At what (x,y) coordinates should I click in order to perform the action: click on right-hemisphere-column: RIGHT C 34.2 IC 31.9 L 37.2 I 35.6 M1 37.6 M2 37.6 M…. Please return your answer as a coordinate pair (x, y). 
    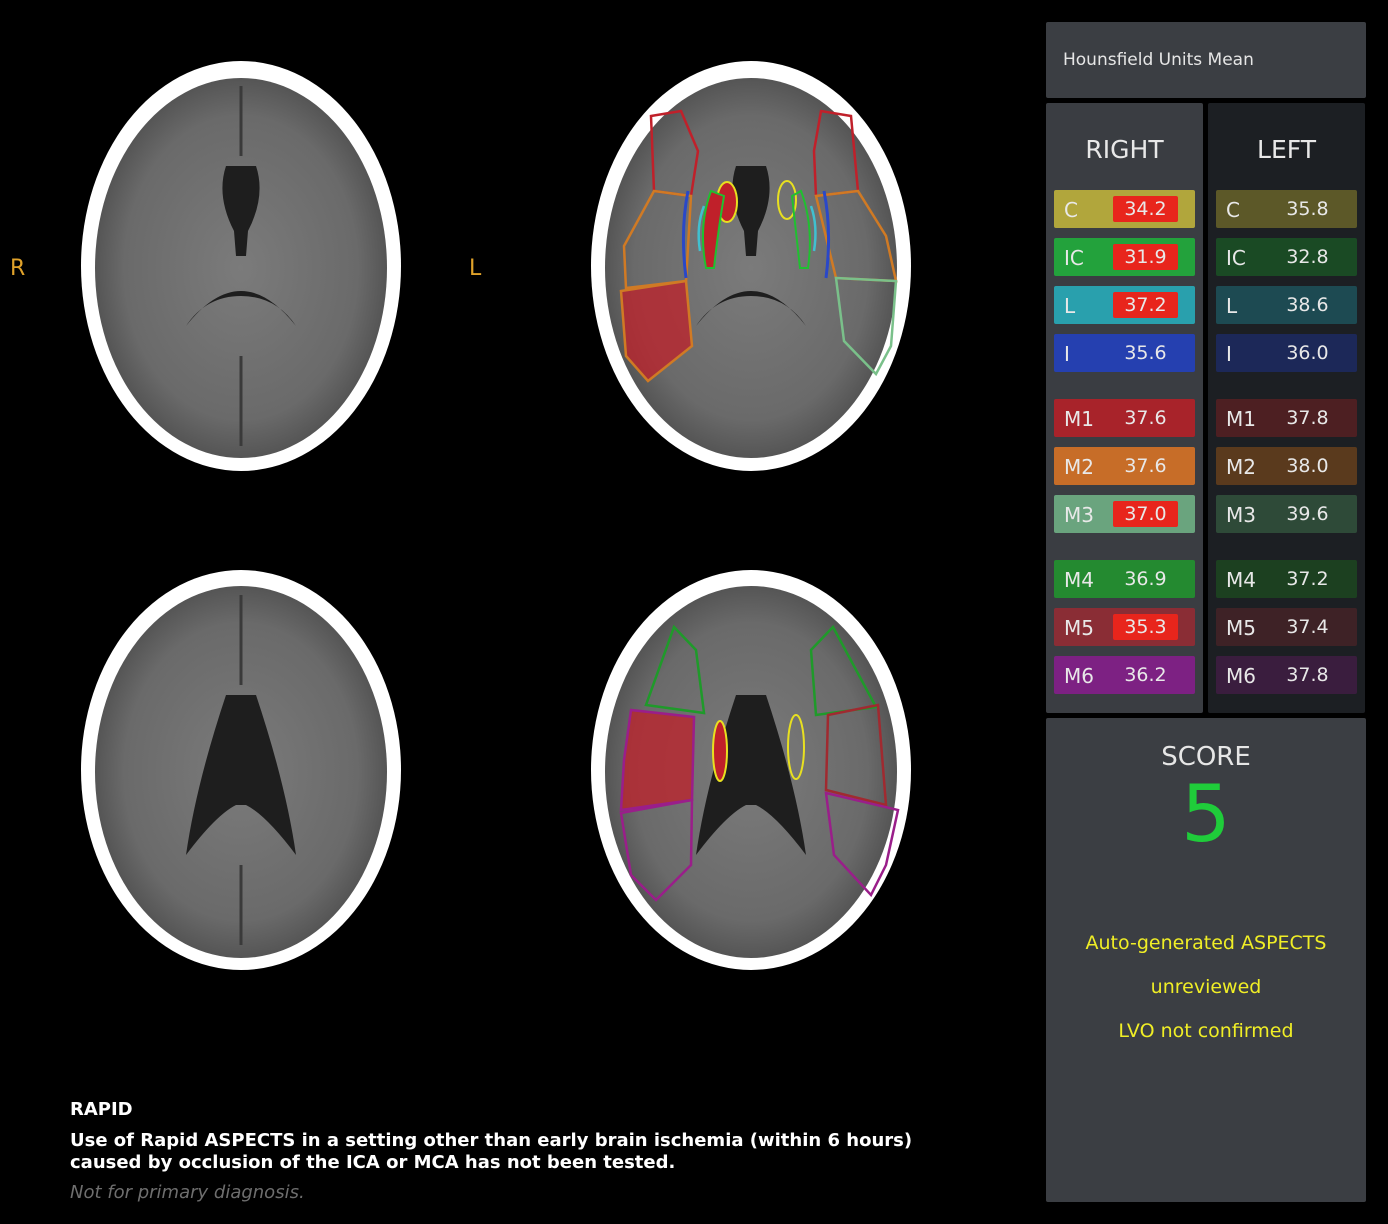
    Looking at the image, I should click on (1124, 408).